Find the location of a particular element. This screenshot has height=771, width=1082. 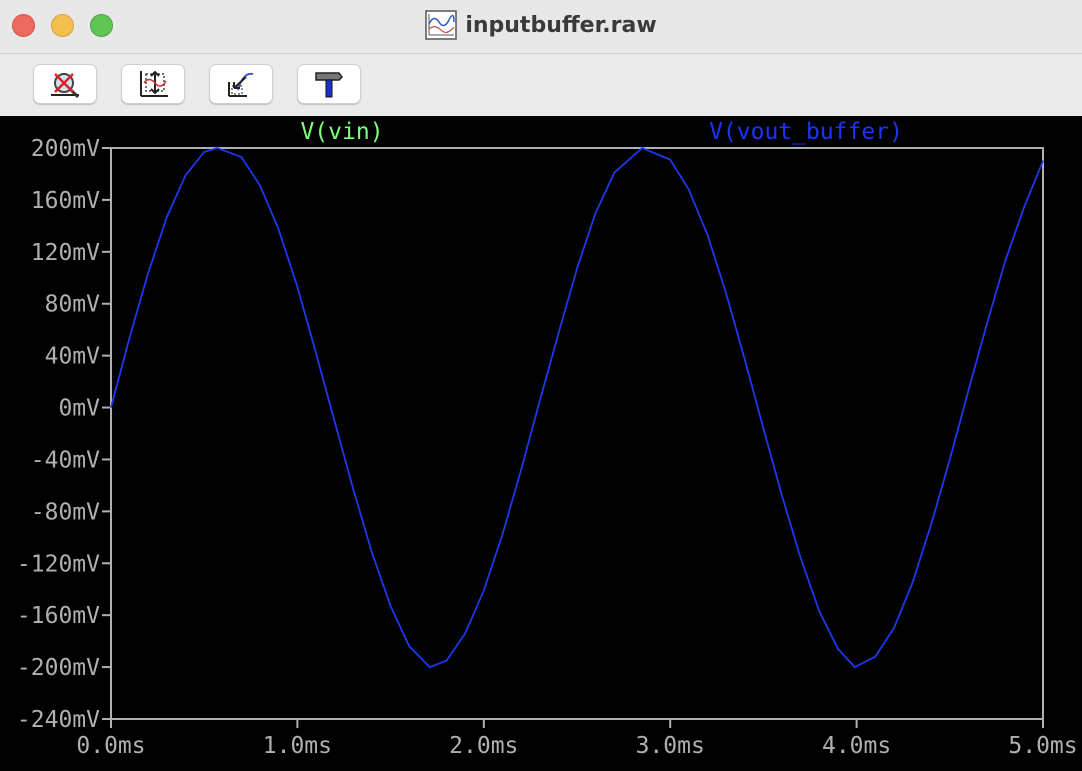

y-tick-label: -120mV is located at coordinates (58, 564).